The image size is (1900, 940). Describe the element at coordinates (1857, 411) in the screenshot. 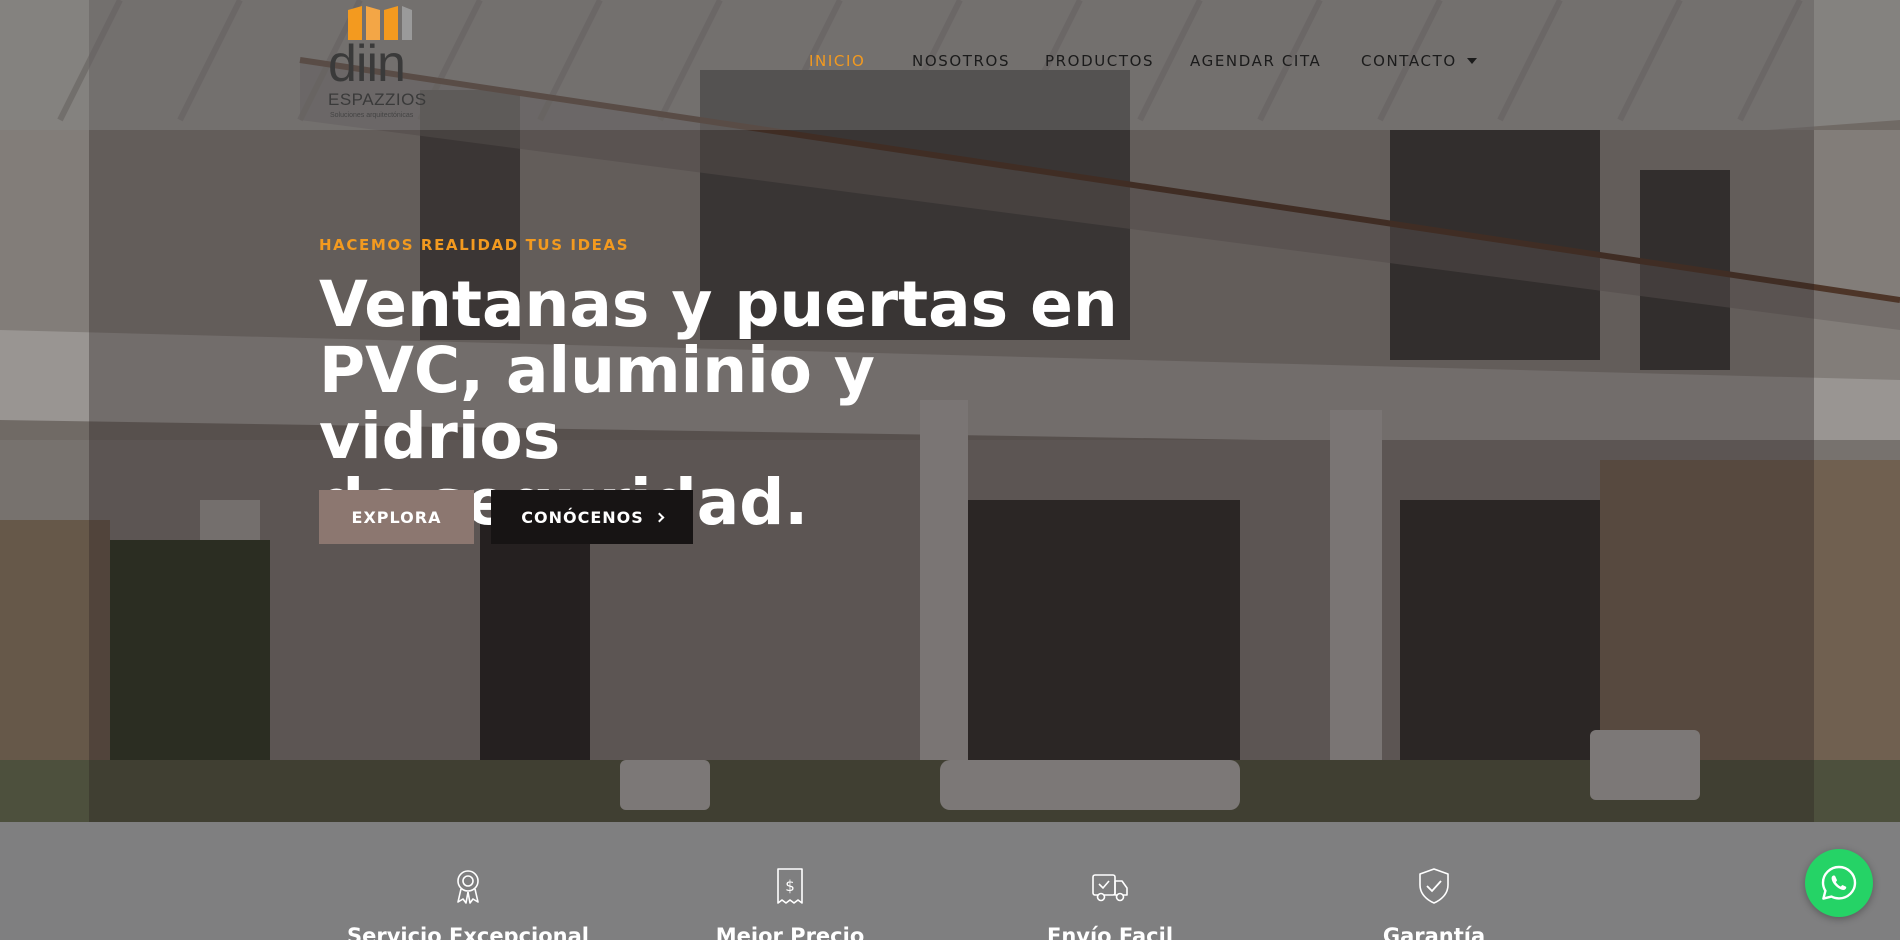

I see `hero-overlay-right` at that location.